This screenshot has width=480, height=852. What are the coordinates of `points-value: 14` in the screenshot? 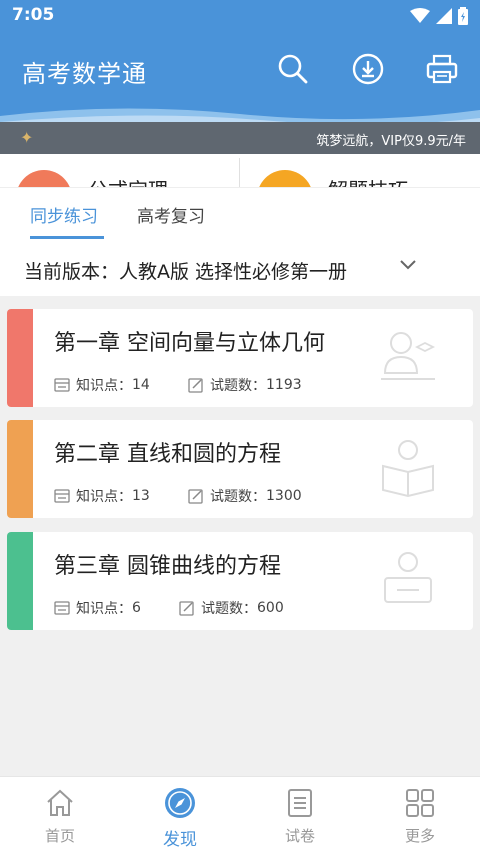 It's located at (141, 385).